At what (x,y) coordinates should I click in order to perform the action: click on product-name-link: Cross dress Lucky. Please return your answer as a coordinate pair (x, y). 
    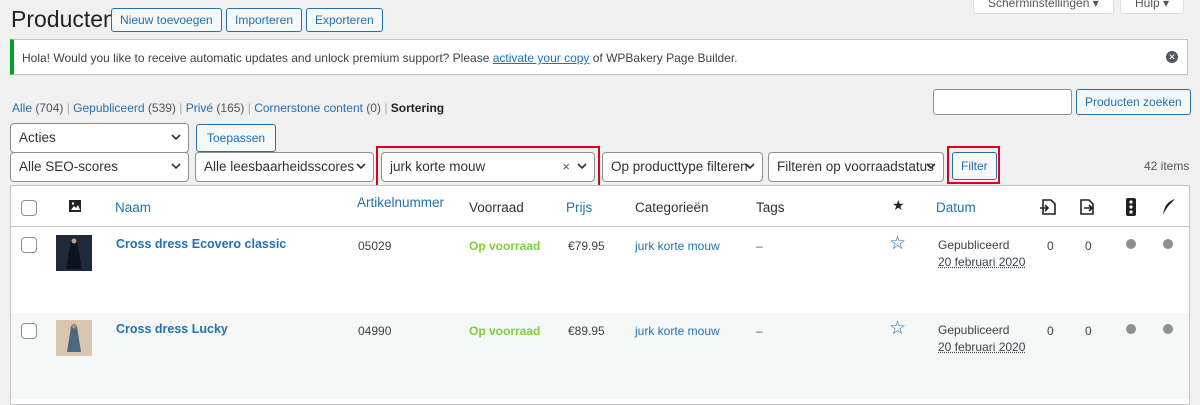
    Looking at the image, I should click on (172, 329).